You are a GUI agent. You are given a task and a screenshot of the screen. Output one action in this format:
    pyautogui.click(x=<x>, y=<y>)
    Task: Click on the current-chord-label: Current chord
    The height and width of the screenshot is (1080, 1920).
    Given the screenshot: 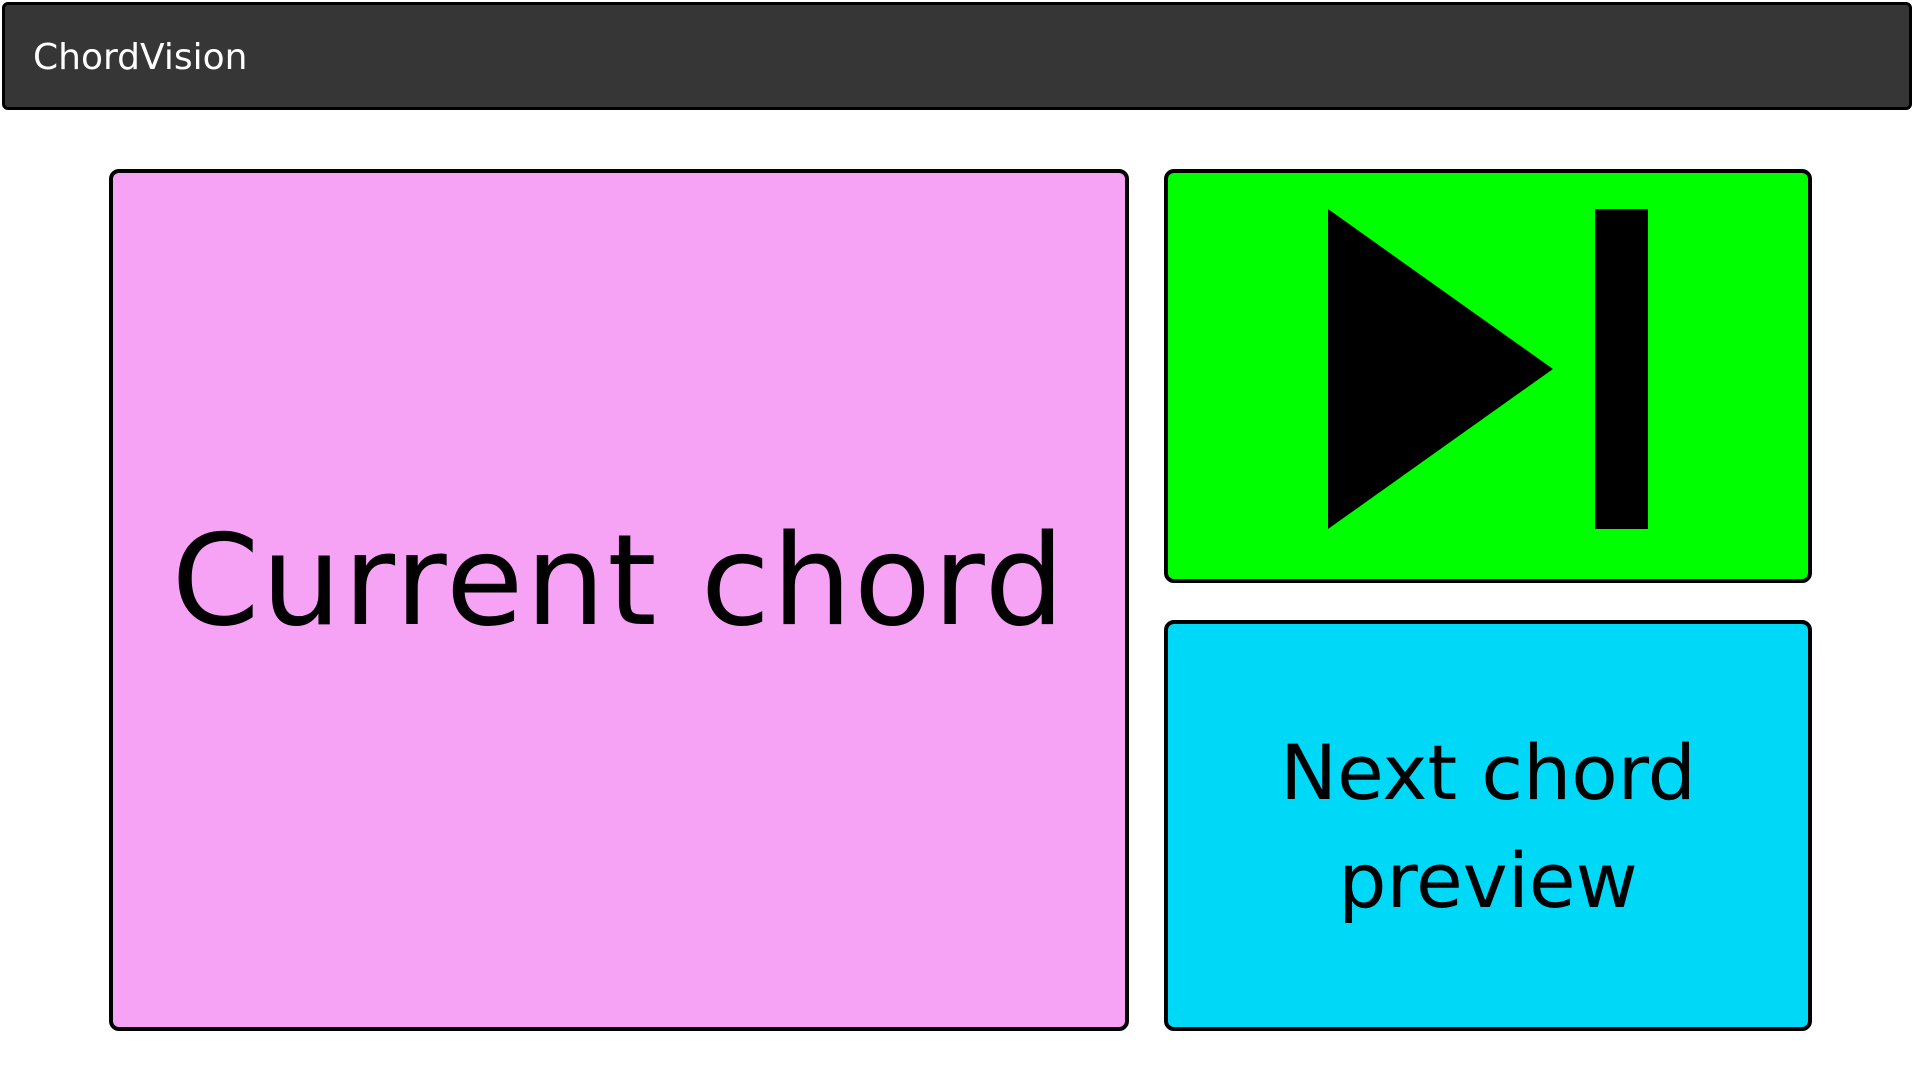 What is the action you would take?
    pyautogui.click(x=619, y=580)
    